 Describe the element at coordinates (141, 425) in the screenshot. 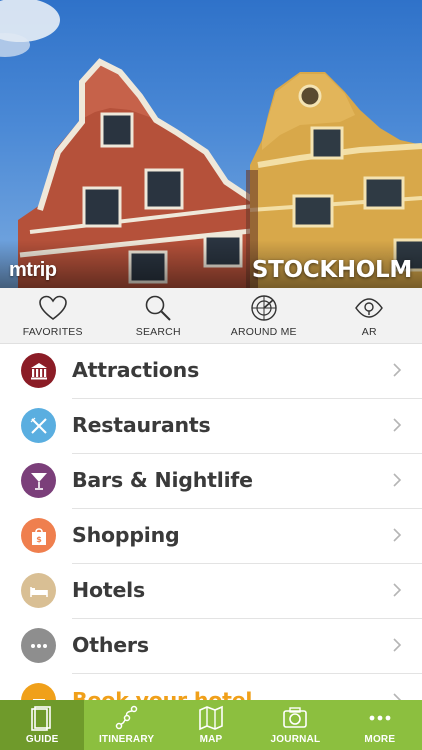

I see `category-label: Restaurants` at that location.